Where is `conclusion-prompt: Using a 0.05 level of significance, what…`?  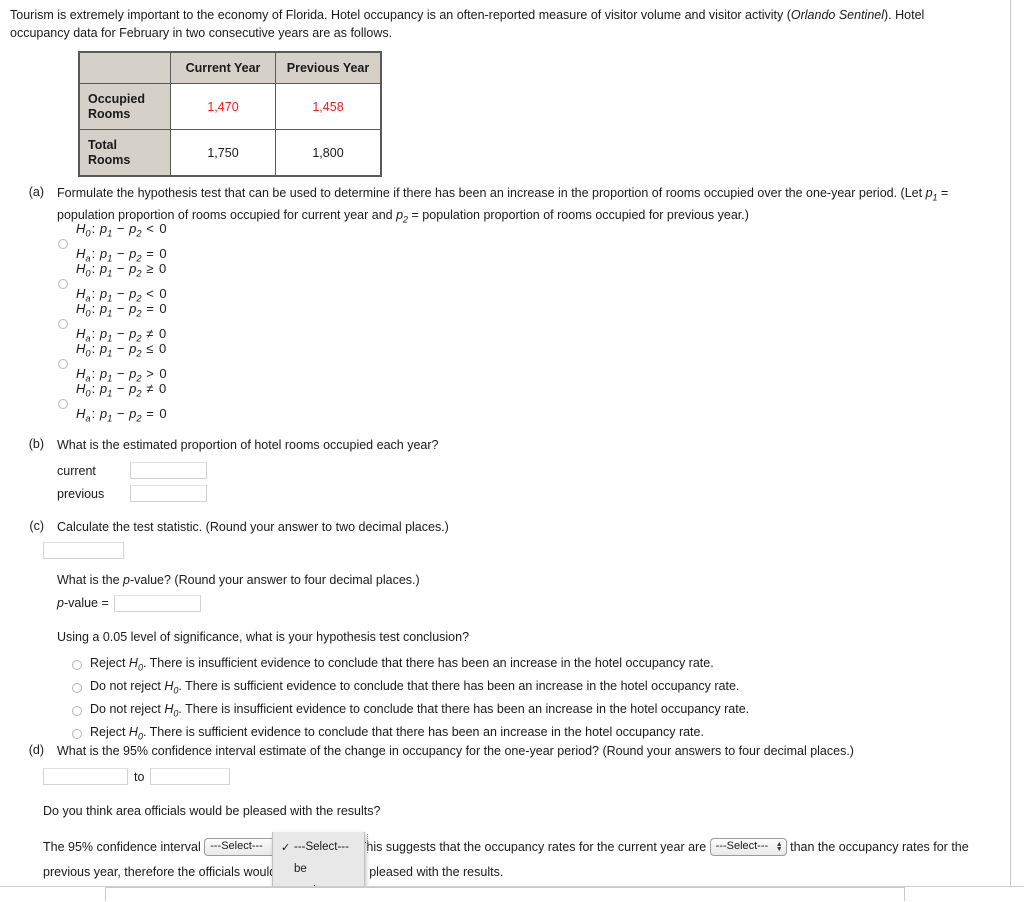 conclusion-prompt: Using a 0.05 level of significance, what… is located at coordinates (263, 637).